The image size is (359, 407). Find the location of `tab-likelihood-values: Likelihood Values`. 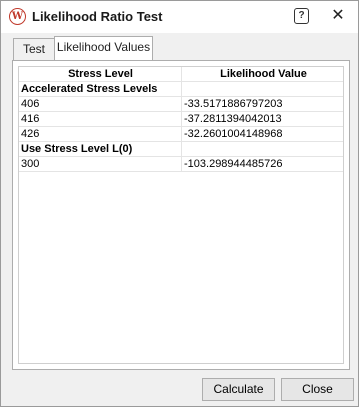

tab-likelihood-values: Likelihood Values is located at coordinates (103, 48).